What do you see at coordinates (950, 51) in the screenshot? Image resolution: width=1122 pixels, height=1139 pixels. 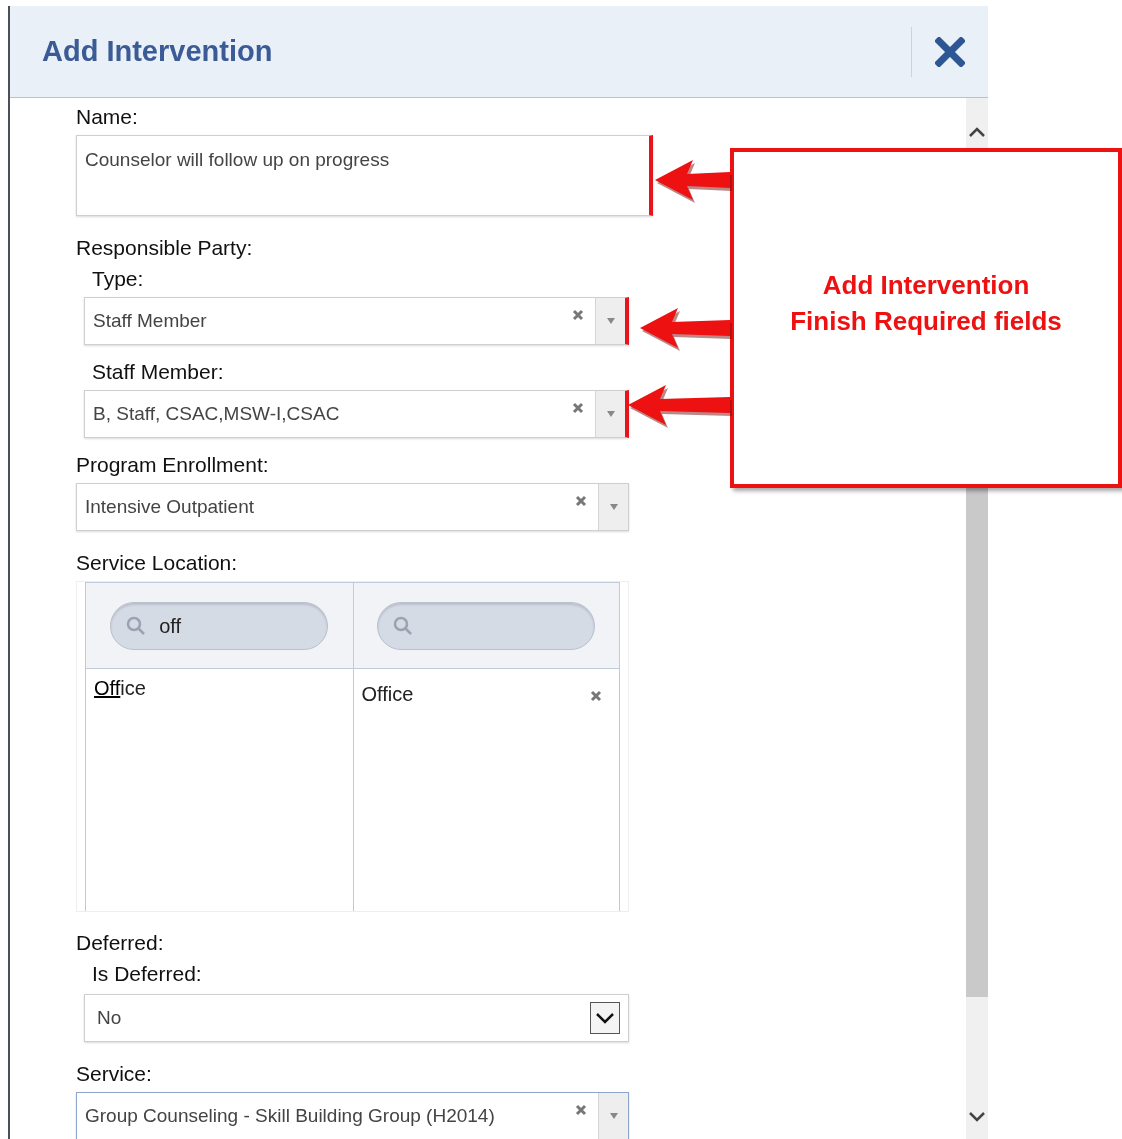 I see `close-icon` at bounding box center [950, 51].